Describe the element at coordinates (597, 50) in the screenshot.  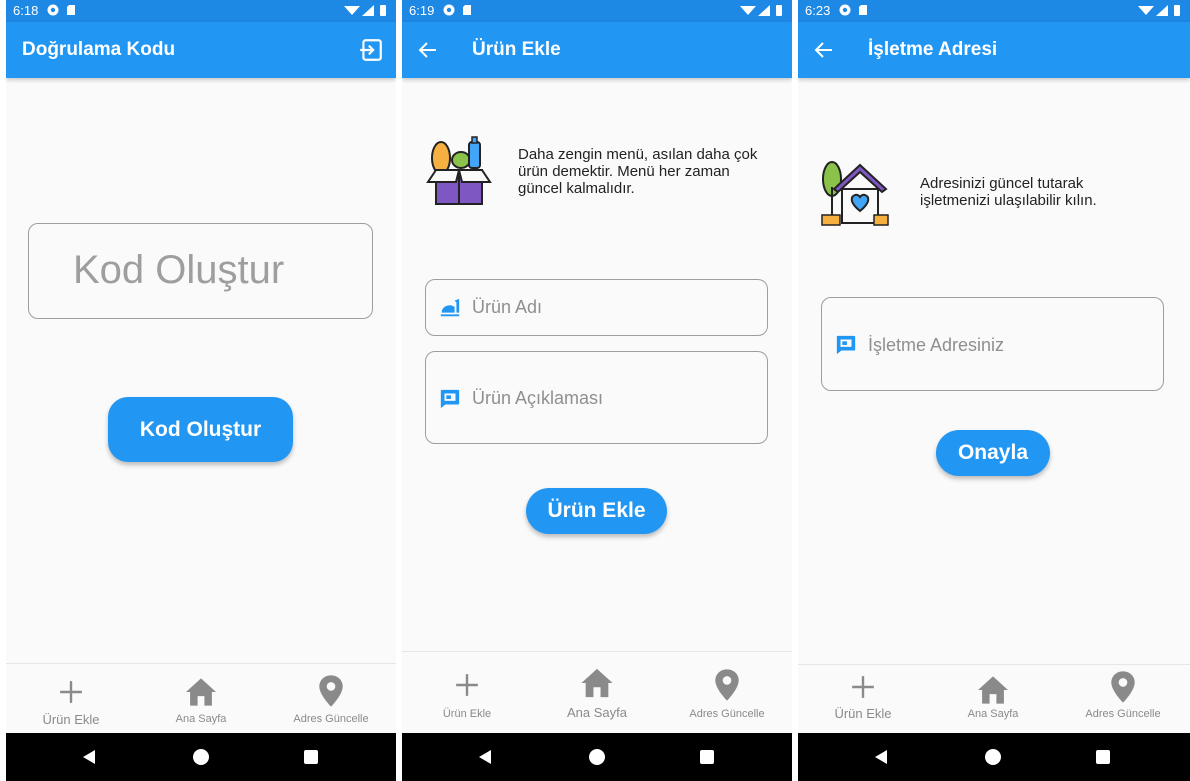
I see `app-bar: Ürün Ekle` at that location.